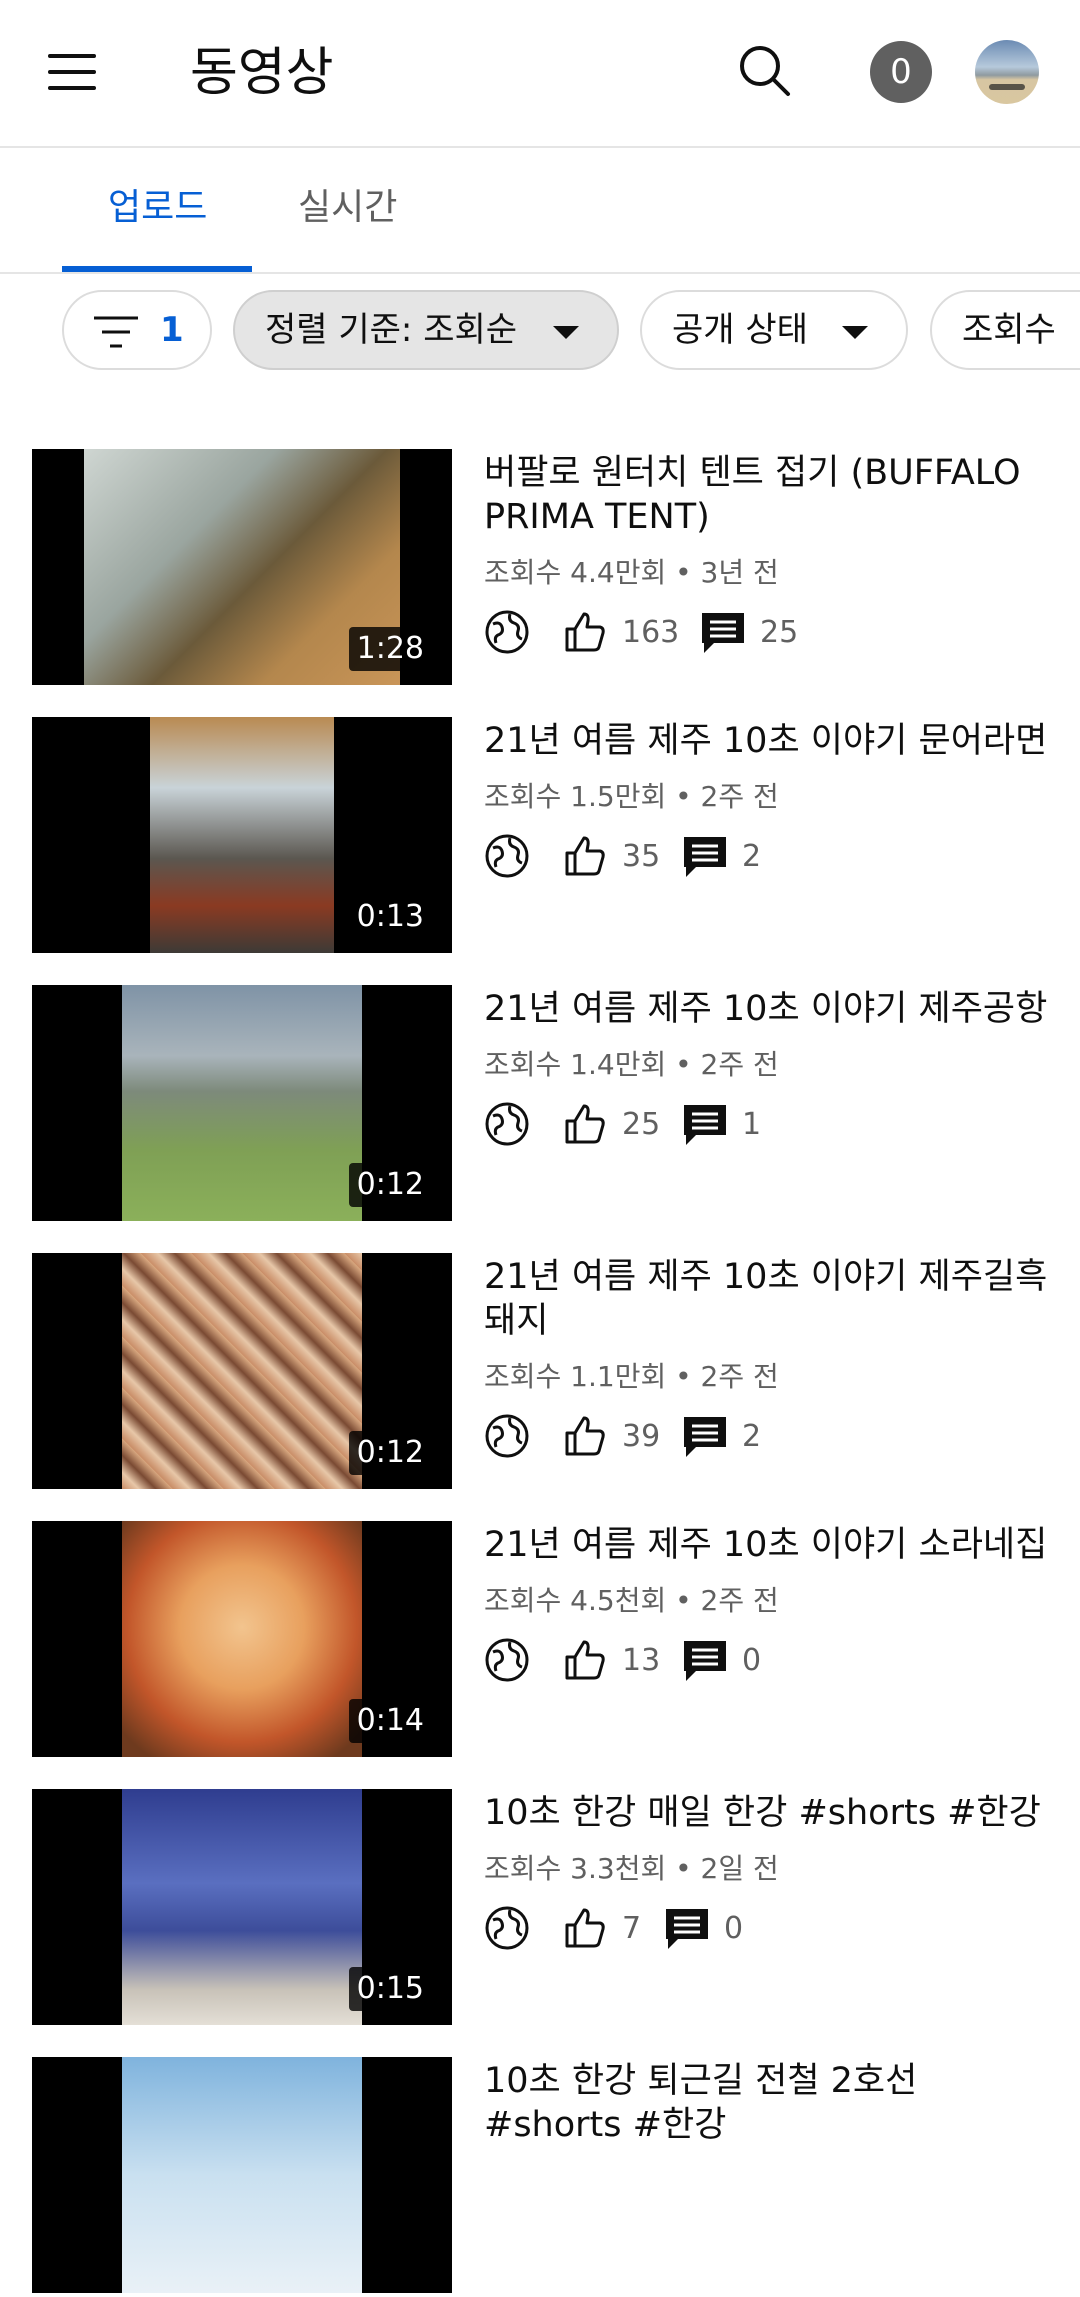  I want to click on search-icon, so click(765, 71).